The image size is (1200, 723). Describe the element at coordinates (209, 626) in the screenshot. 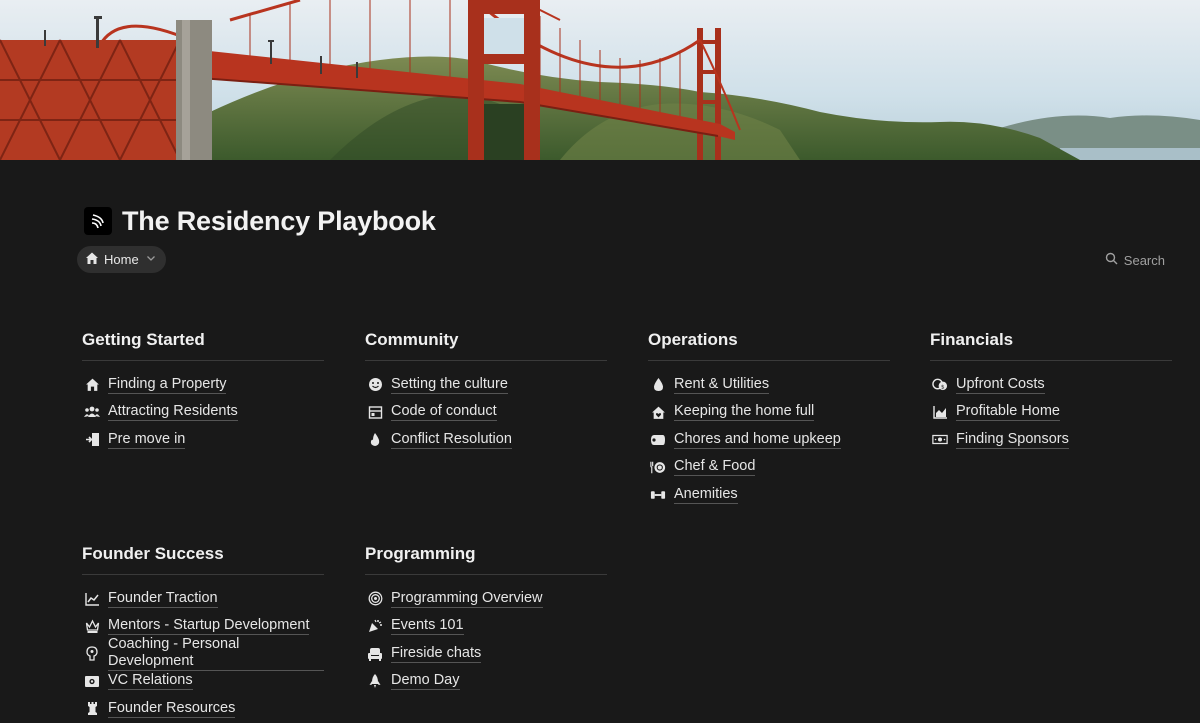

I see `link-label: Mentors - Startup Development` at that location.